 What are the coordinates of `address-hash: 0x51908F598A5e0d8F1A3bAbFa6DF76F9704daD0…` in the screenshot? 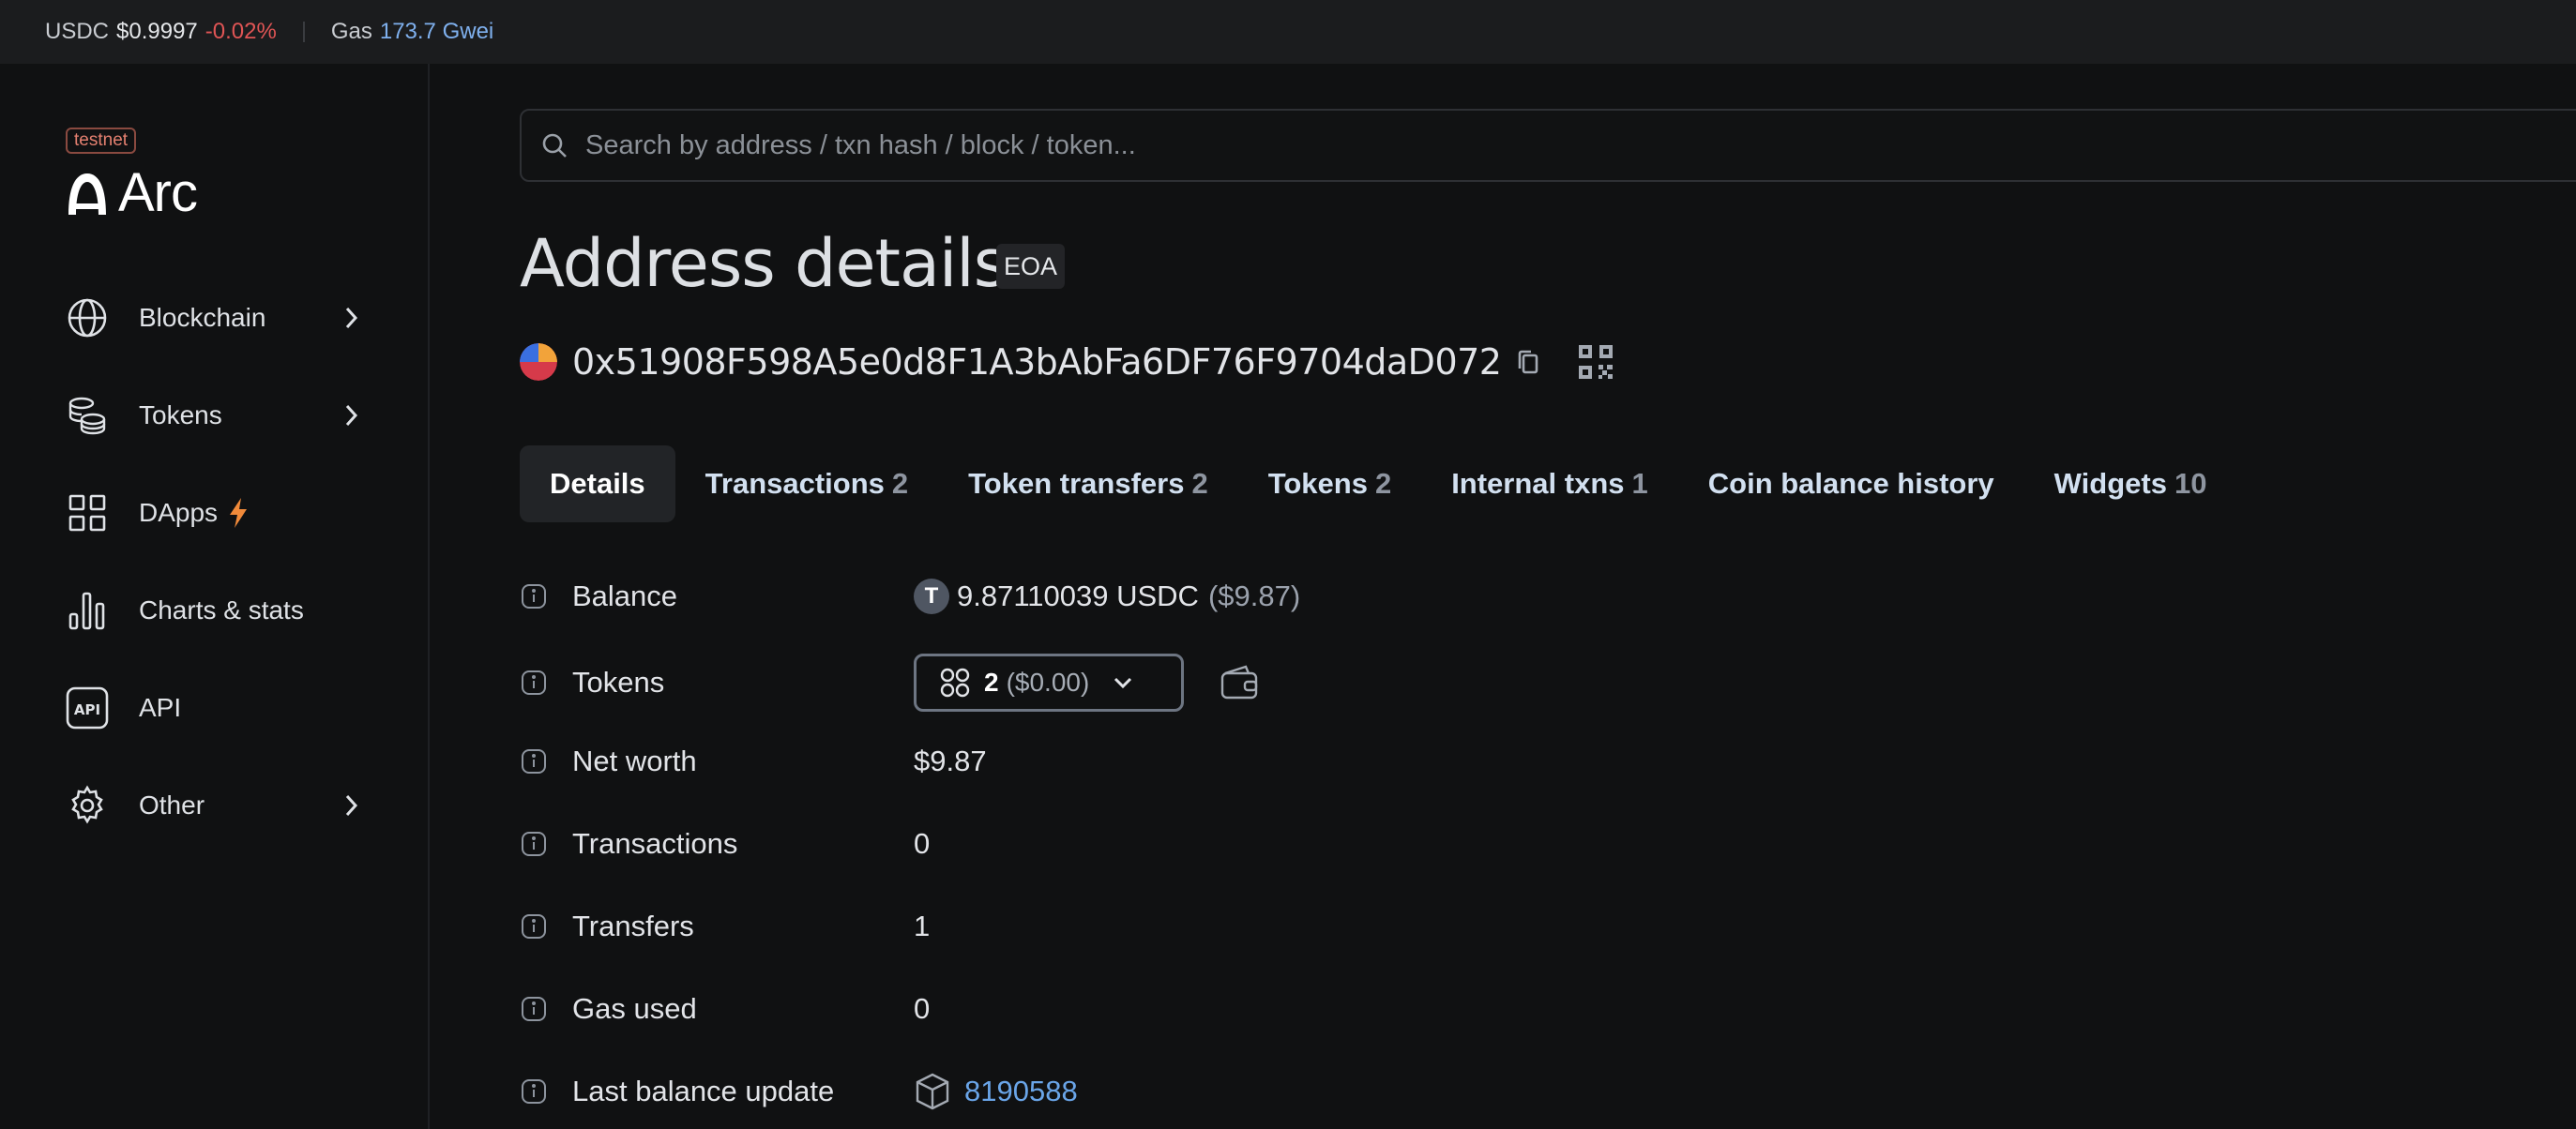 It's located at (1037, 362).